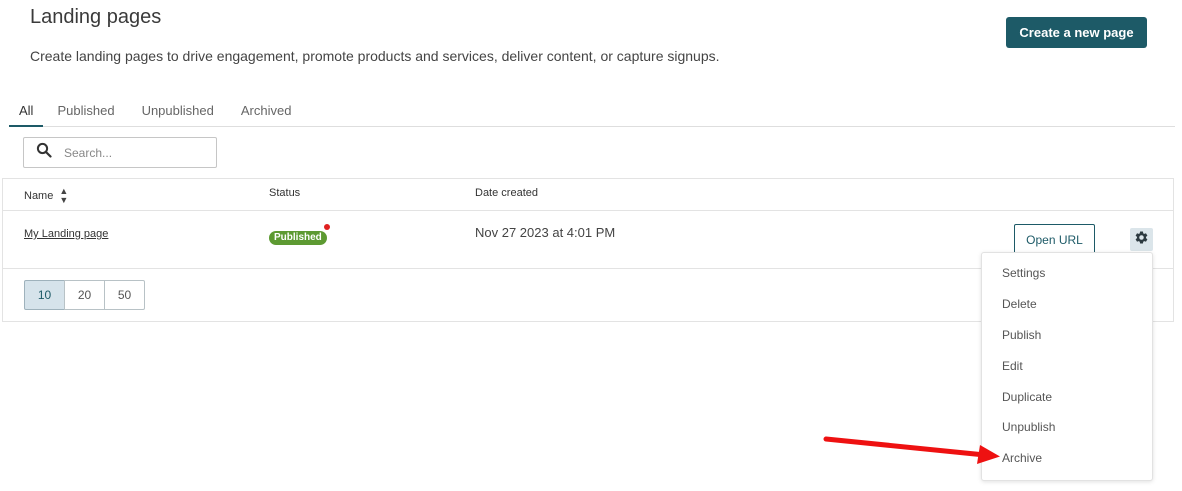  I want to click on sort-icon: ▲ ▼, so click(63, 196).